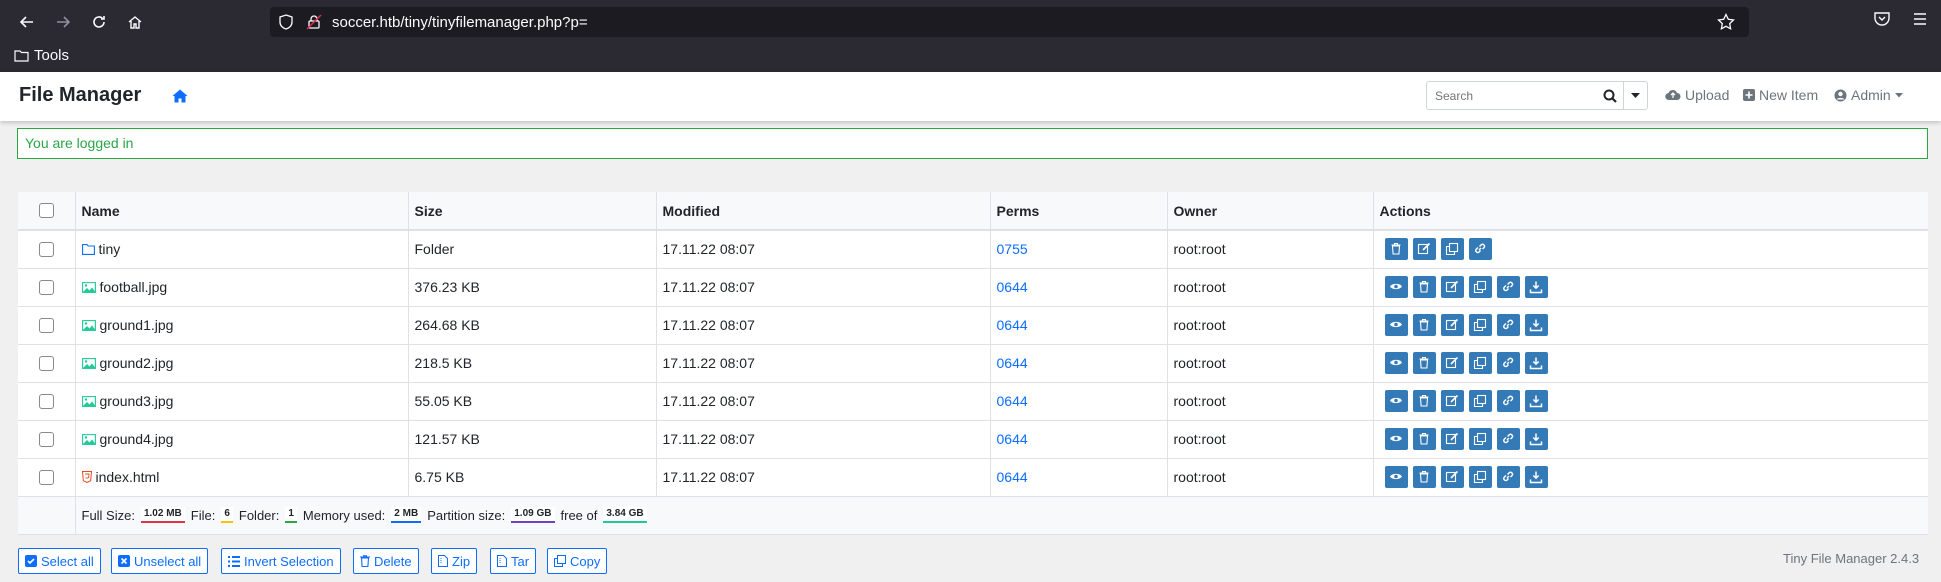 The width and height of the screenshot is (1941, 582). Describe the element at coordinates (513, 561) in the screenshot. I see `tar-button: Tar` at that location.